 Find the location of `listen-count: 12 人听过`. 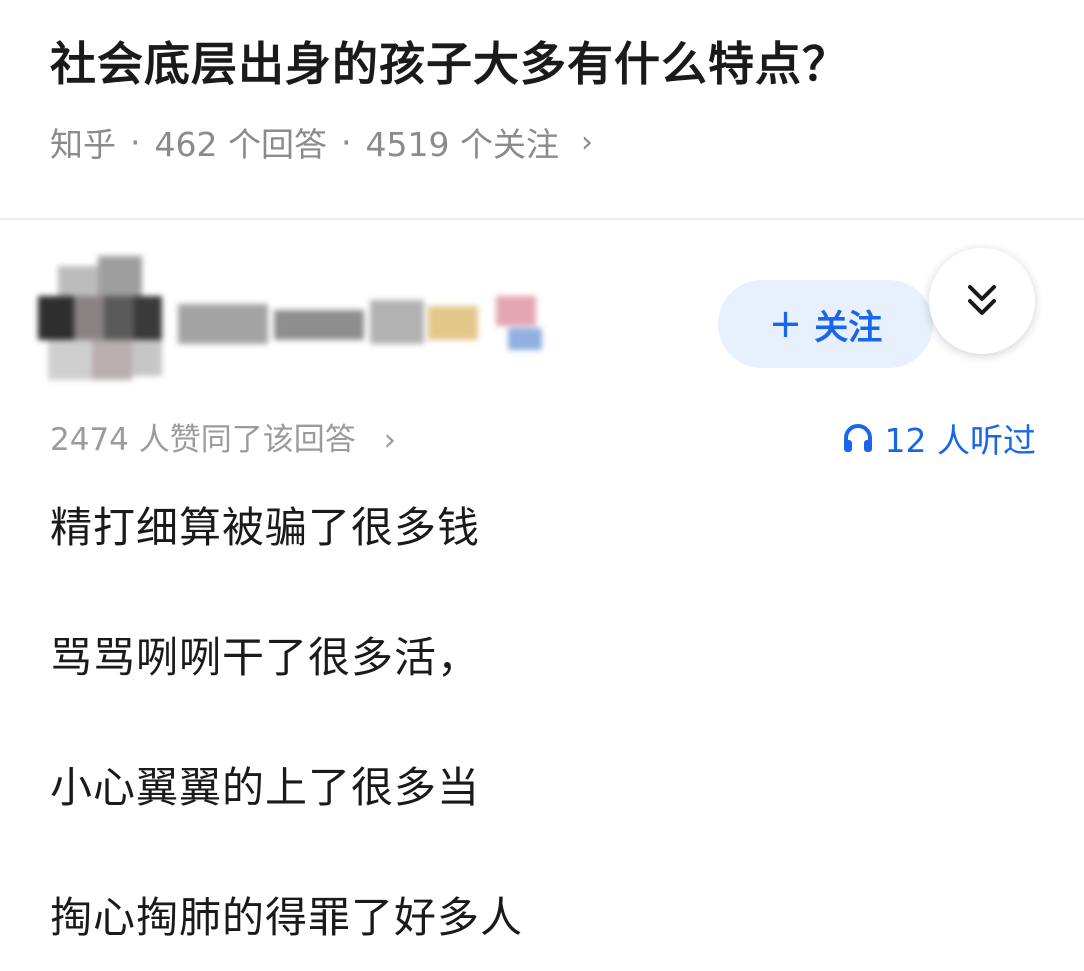

listen-count: 12 人听过 is located at coordinates (938, 438).